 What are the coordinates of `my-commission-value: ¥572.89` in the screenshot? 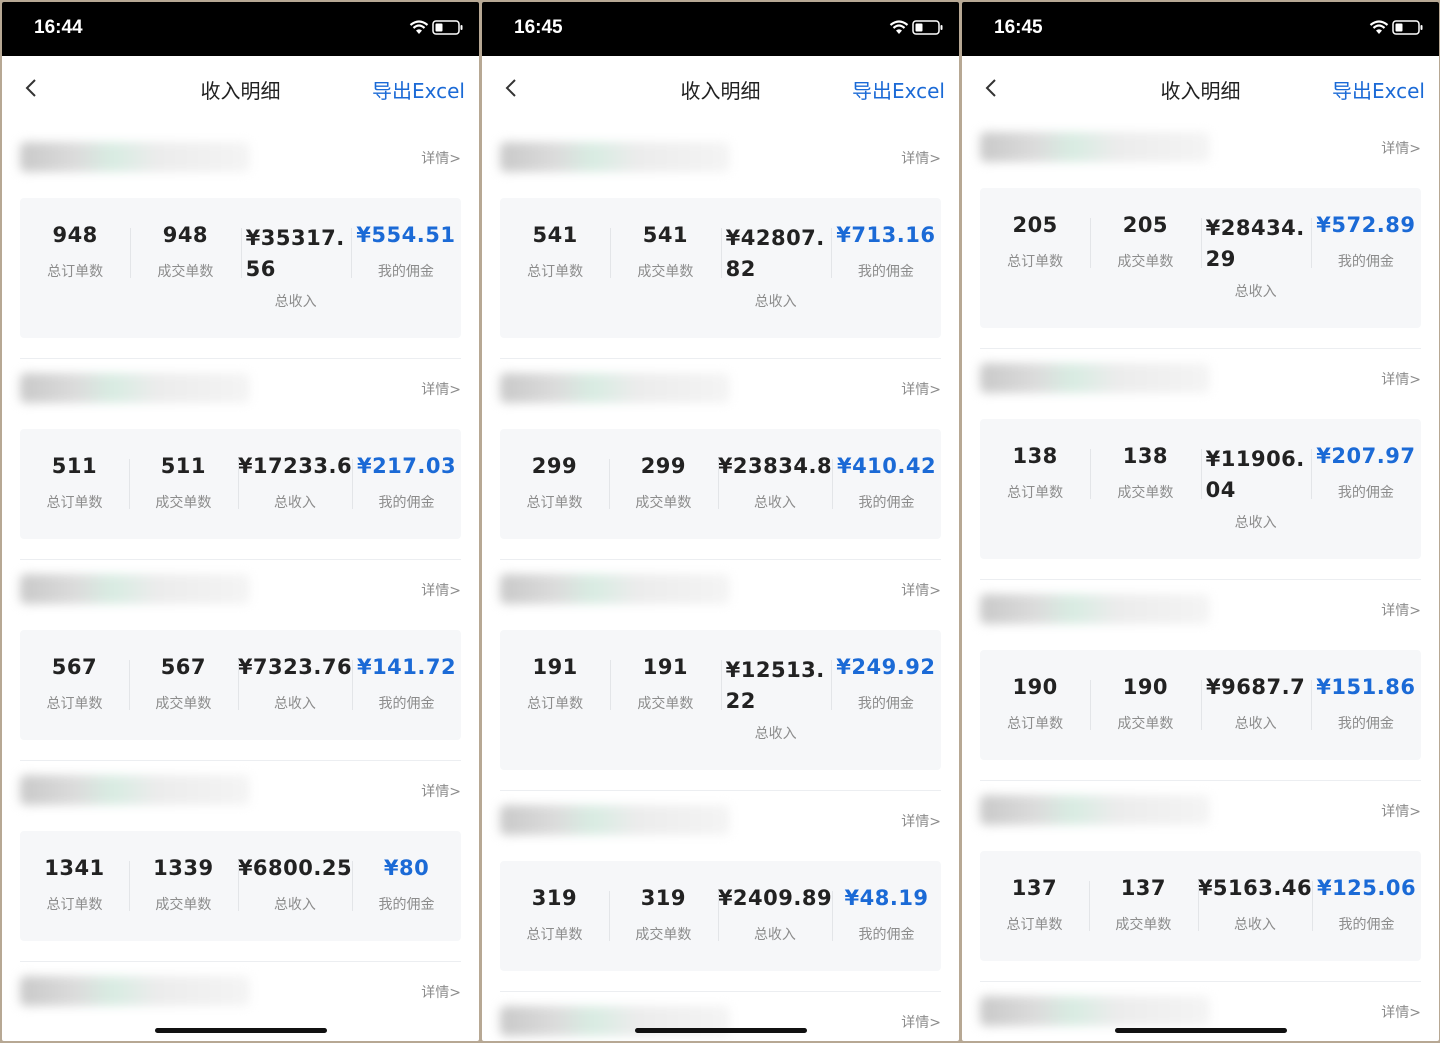 It's located at (1366, 225).